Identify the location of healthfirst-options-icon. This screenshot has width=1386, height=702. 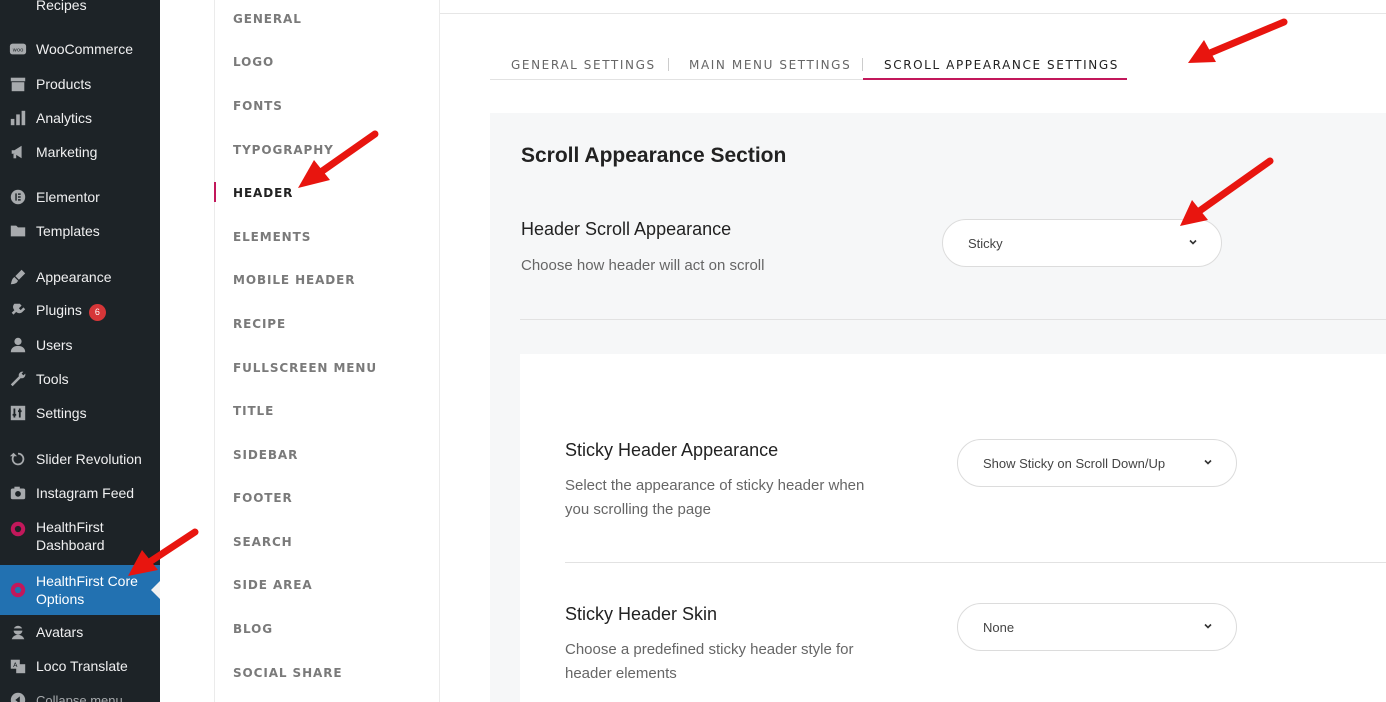
(18, 590).